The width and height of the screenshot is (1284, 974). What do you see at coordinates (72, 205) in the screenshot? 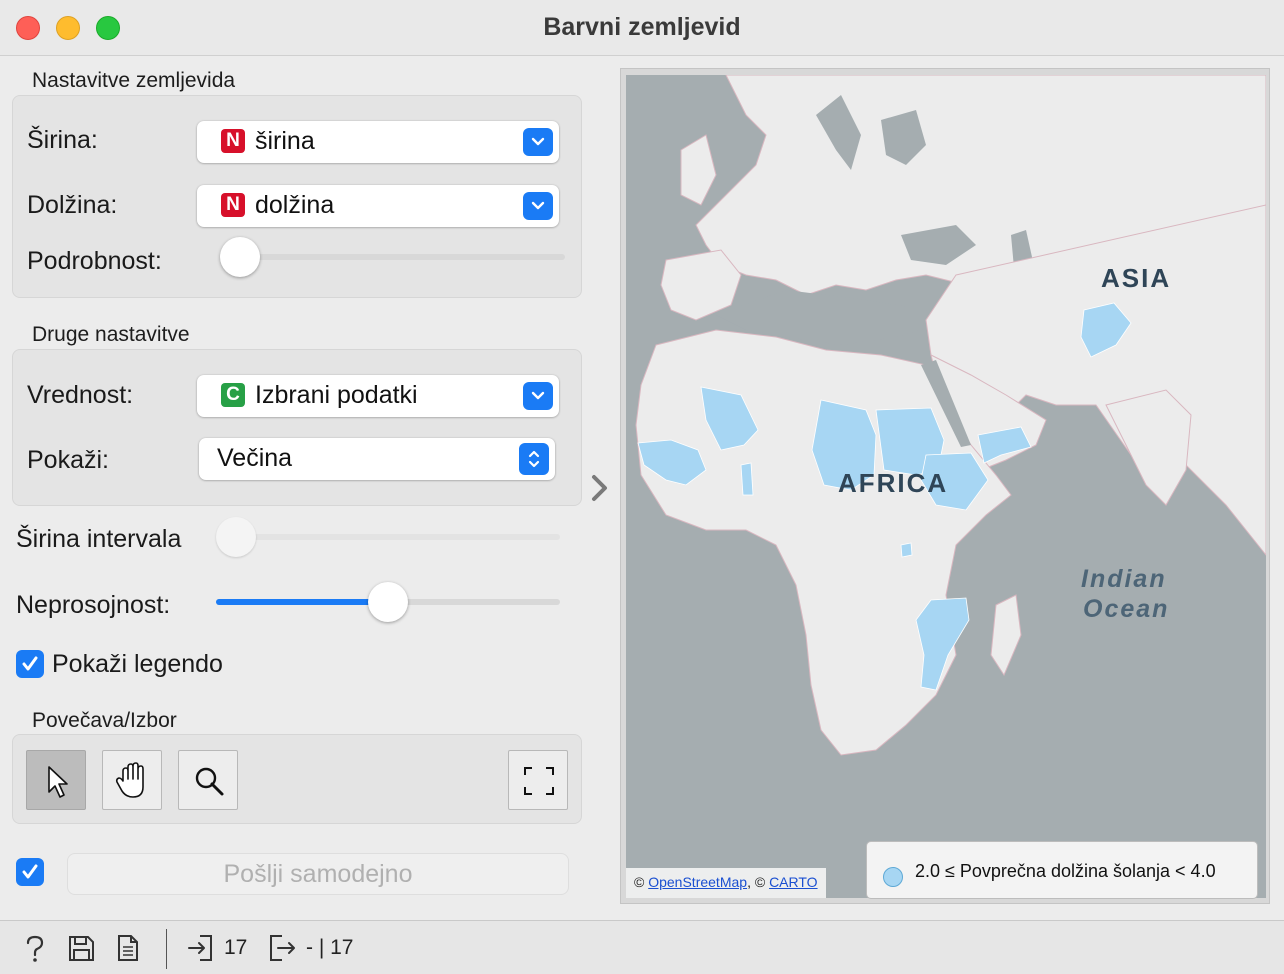
I see `longitude-label: Dolžina:` at bounding box center [72, 205].